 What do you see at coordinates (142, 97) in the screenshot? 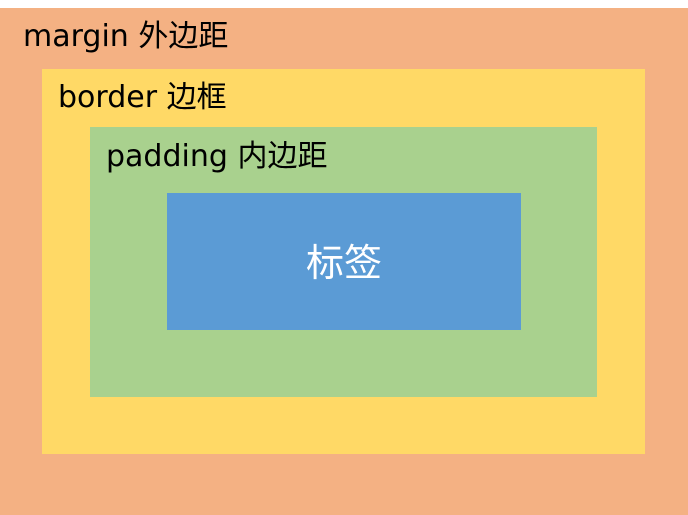
I see `border-label: border 边框` at bounding box center [142, 97].